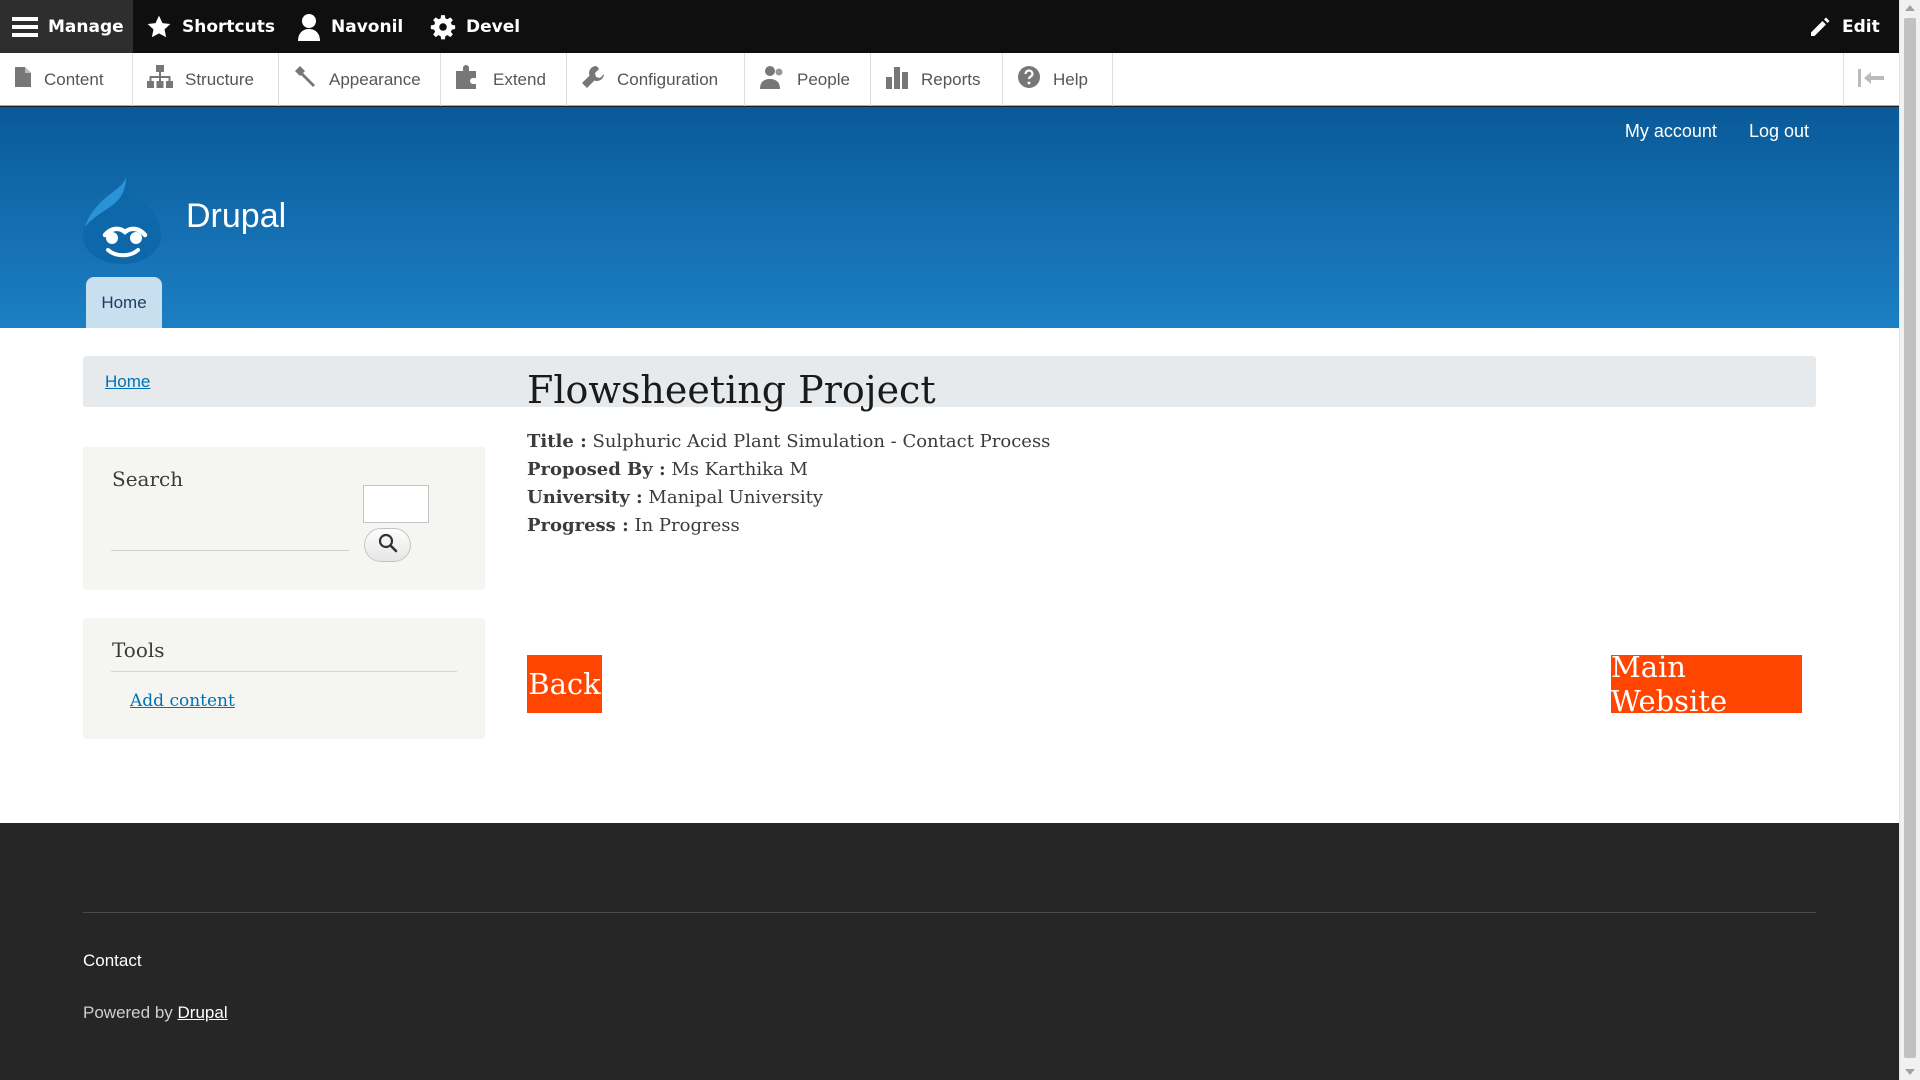  Describe the element at coordinates (160, 79) in the screenshot. I see `sitemap-icon` at that location.